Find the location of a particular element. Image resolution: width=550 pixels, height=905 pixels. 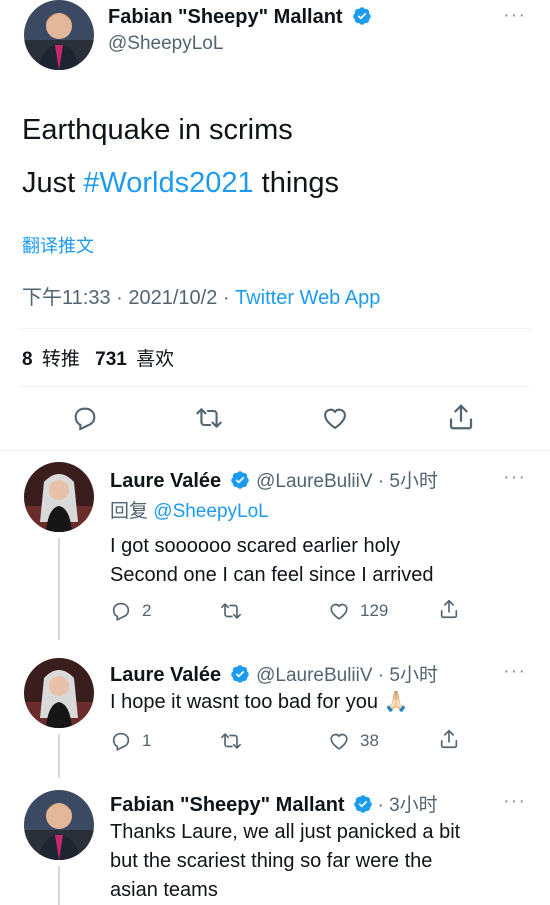

replying-to: 回复 @SheepyLoL is located at coordinates (189, 511).